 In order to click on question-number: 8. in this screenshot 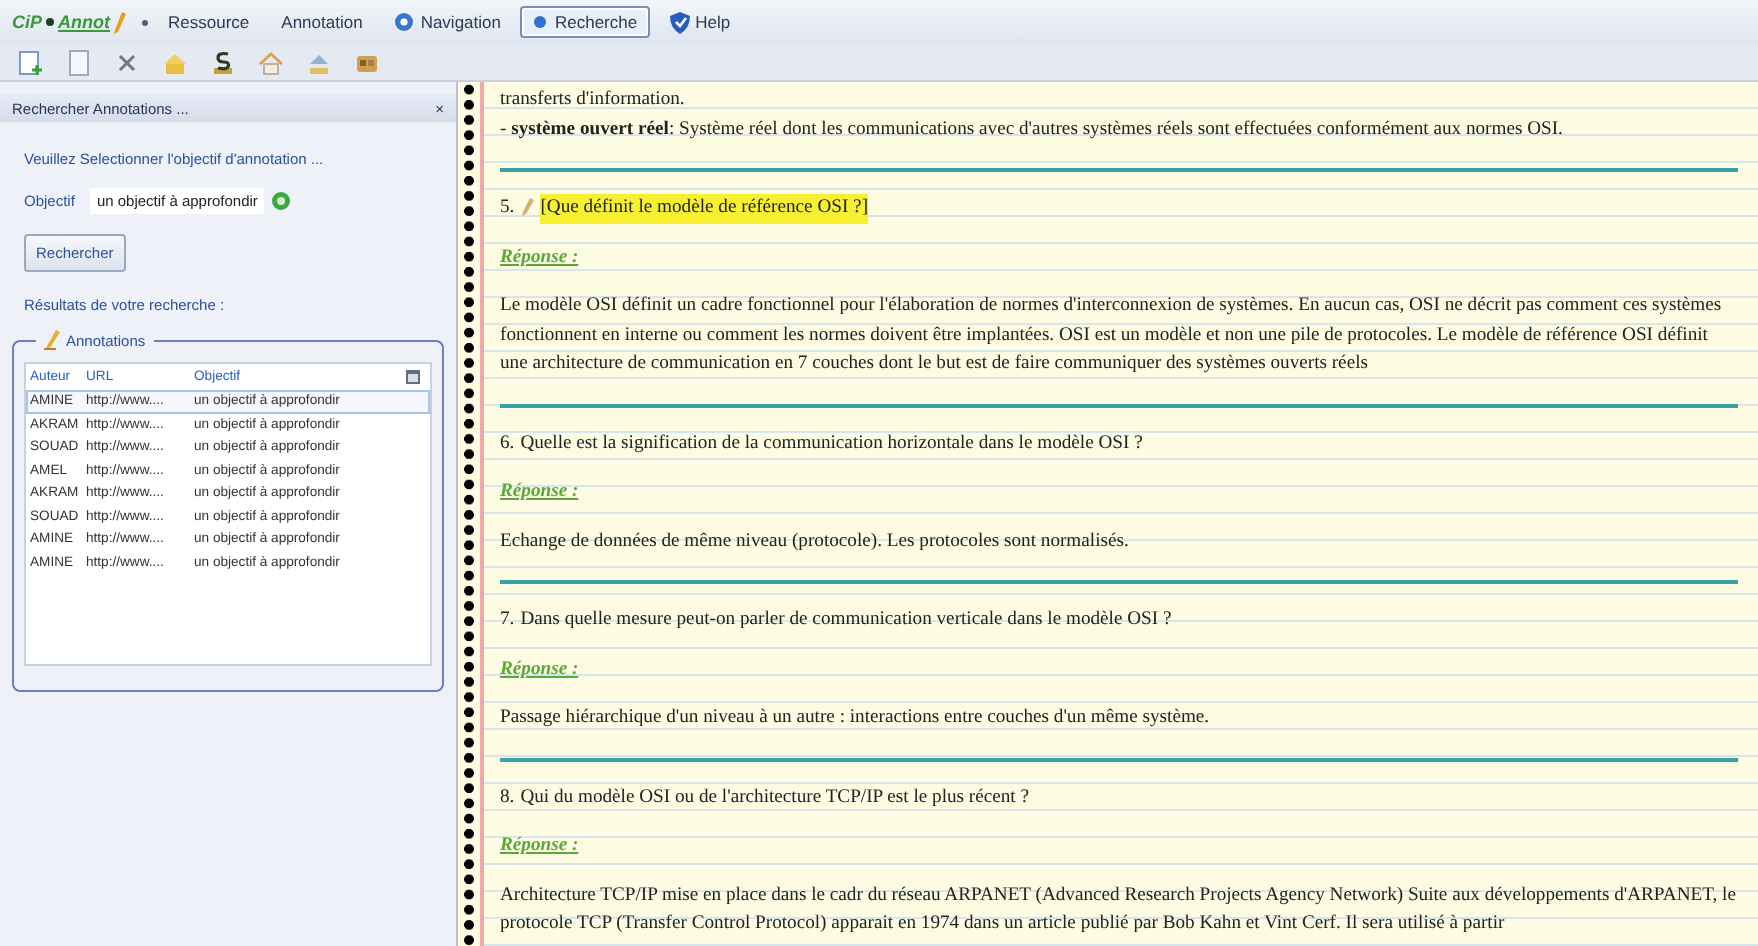, I will do `click(507, 797)`.